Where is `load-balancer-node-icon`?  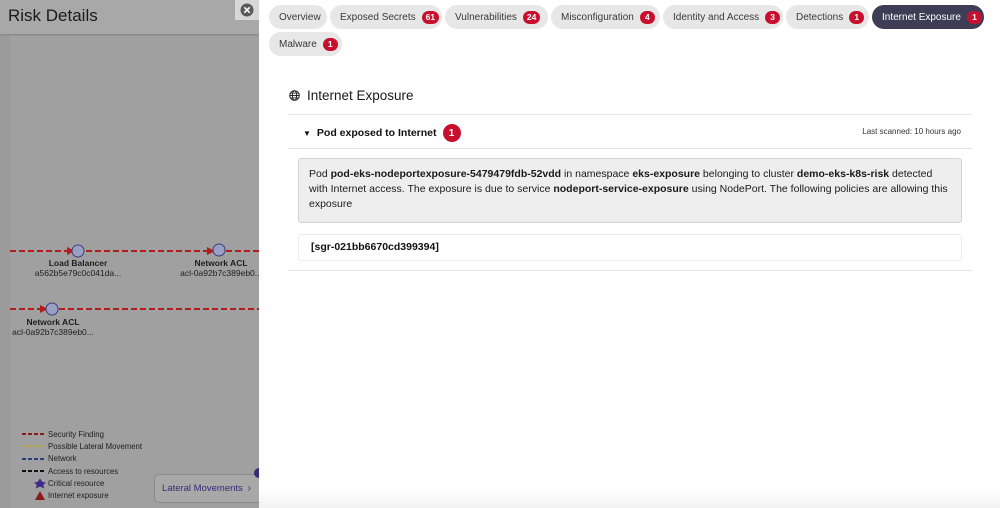
load-balancer-node-icon is located at coordinates (78, 251).